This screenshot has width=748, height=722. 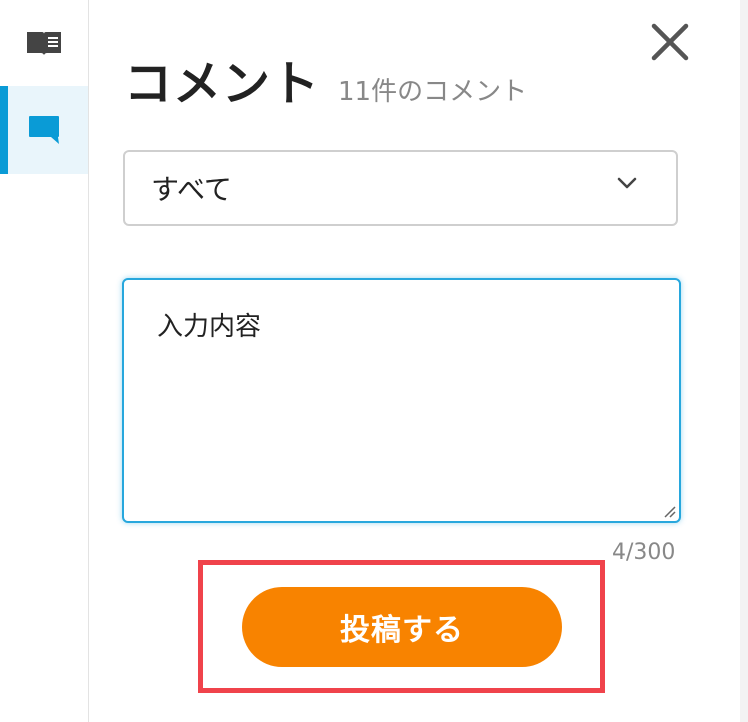 I want to click on comment-textarea-value: 入力内容, so click(x=209, y=327).